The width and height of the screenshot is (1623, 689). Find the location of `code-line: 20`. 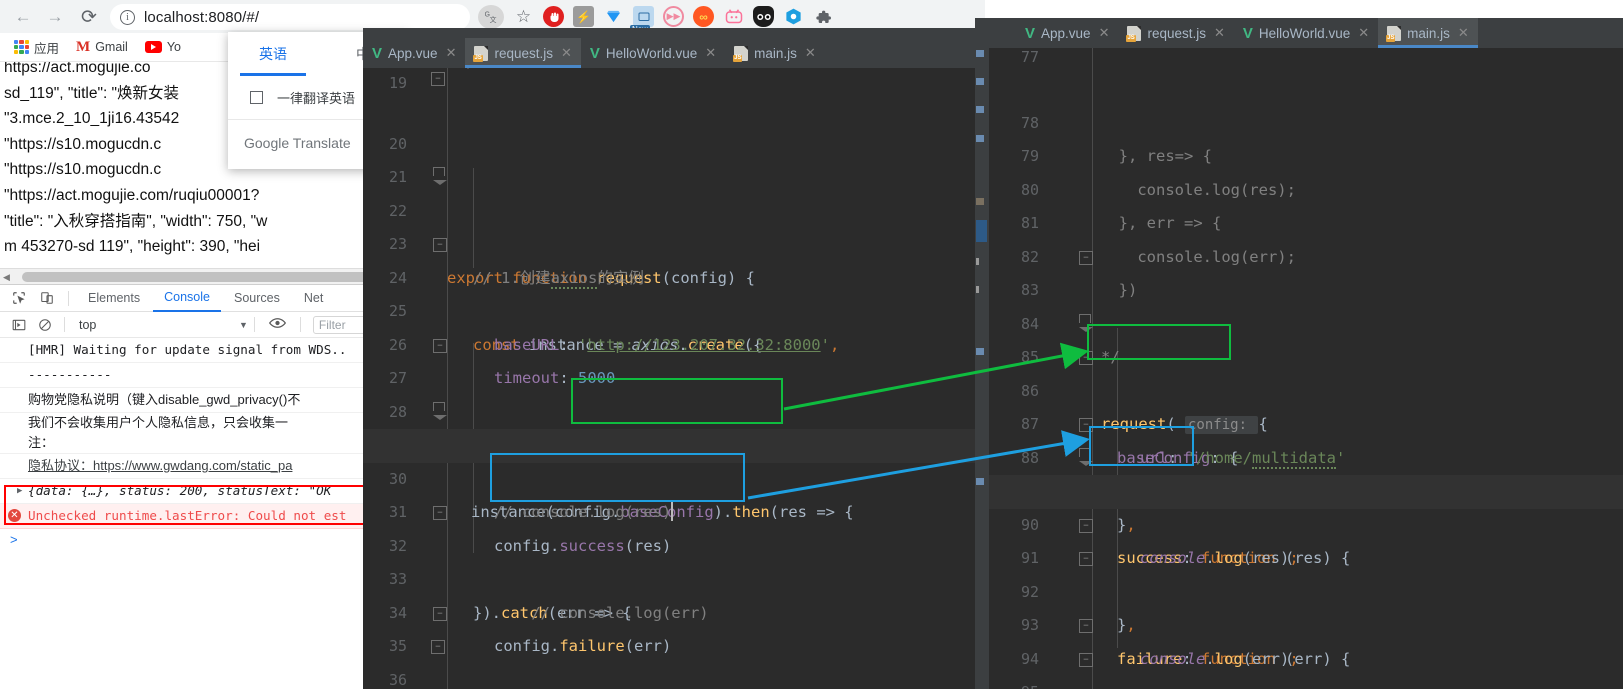

code-line: 20 is located at coordinates (673, 123).